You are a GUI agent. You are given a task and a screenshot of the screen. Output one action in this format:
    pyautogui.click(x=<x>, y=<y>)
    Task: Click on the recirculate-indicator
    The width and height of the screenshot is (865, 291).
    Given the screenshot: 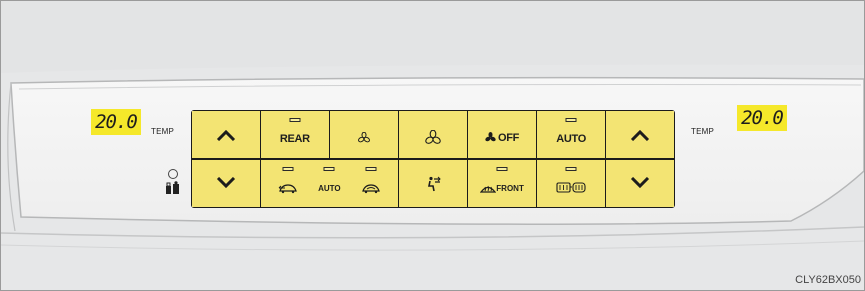 What is the action you would take?
    pyautogui.click(x=371, y=168)
    